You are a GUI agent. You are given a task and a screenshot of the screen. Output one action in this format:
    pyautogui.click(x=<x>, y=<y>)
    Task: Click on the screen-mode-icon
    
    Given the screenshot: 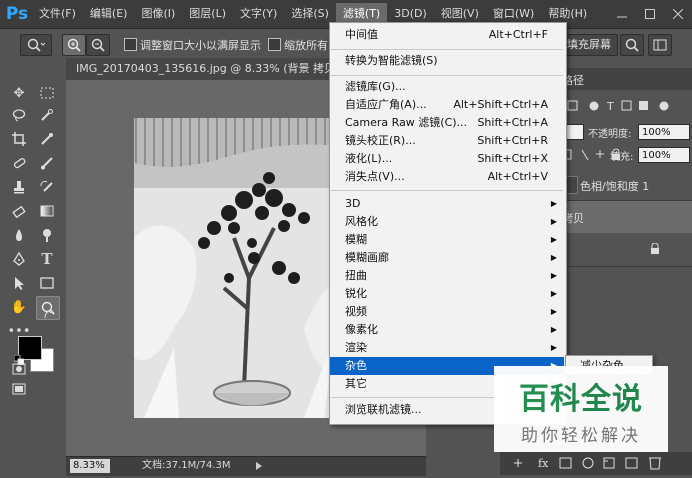 What is the action you would take?
    pyautogui.click(x=19, y=389)
    